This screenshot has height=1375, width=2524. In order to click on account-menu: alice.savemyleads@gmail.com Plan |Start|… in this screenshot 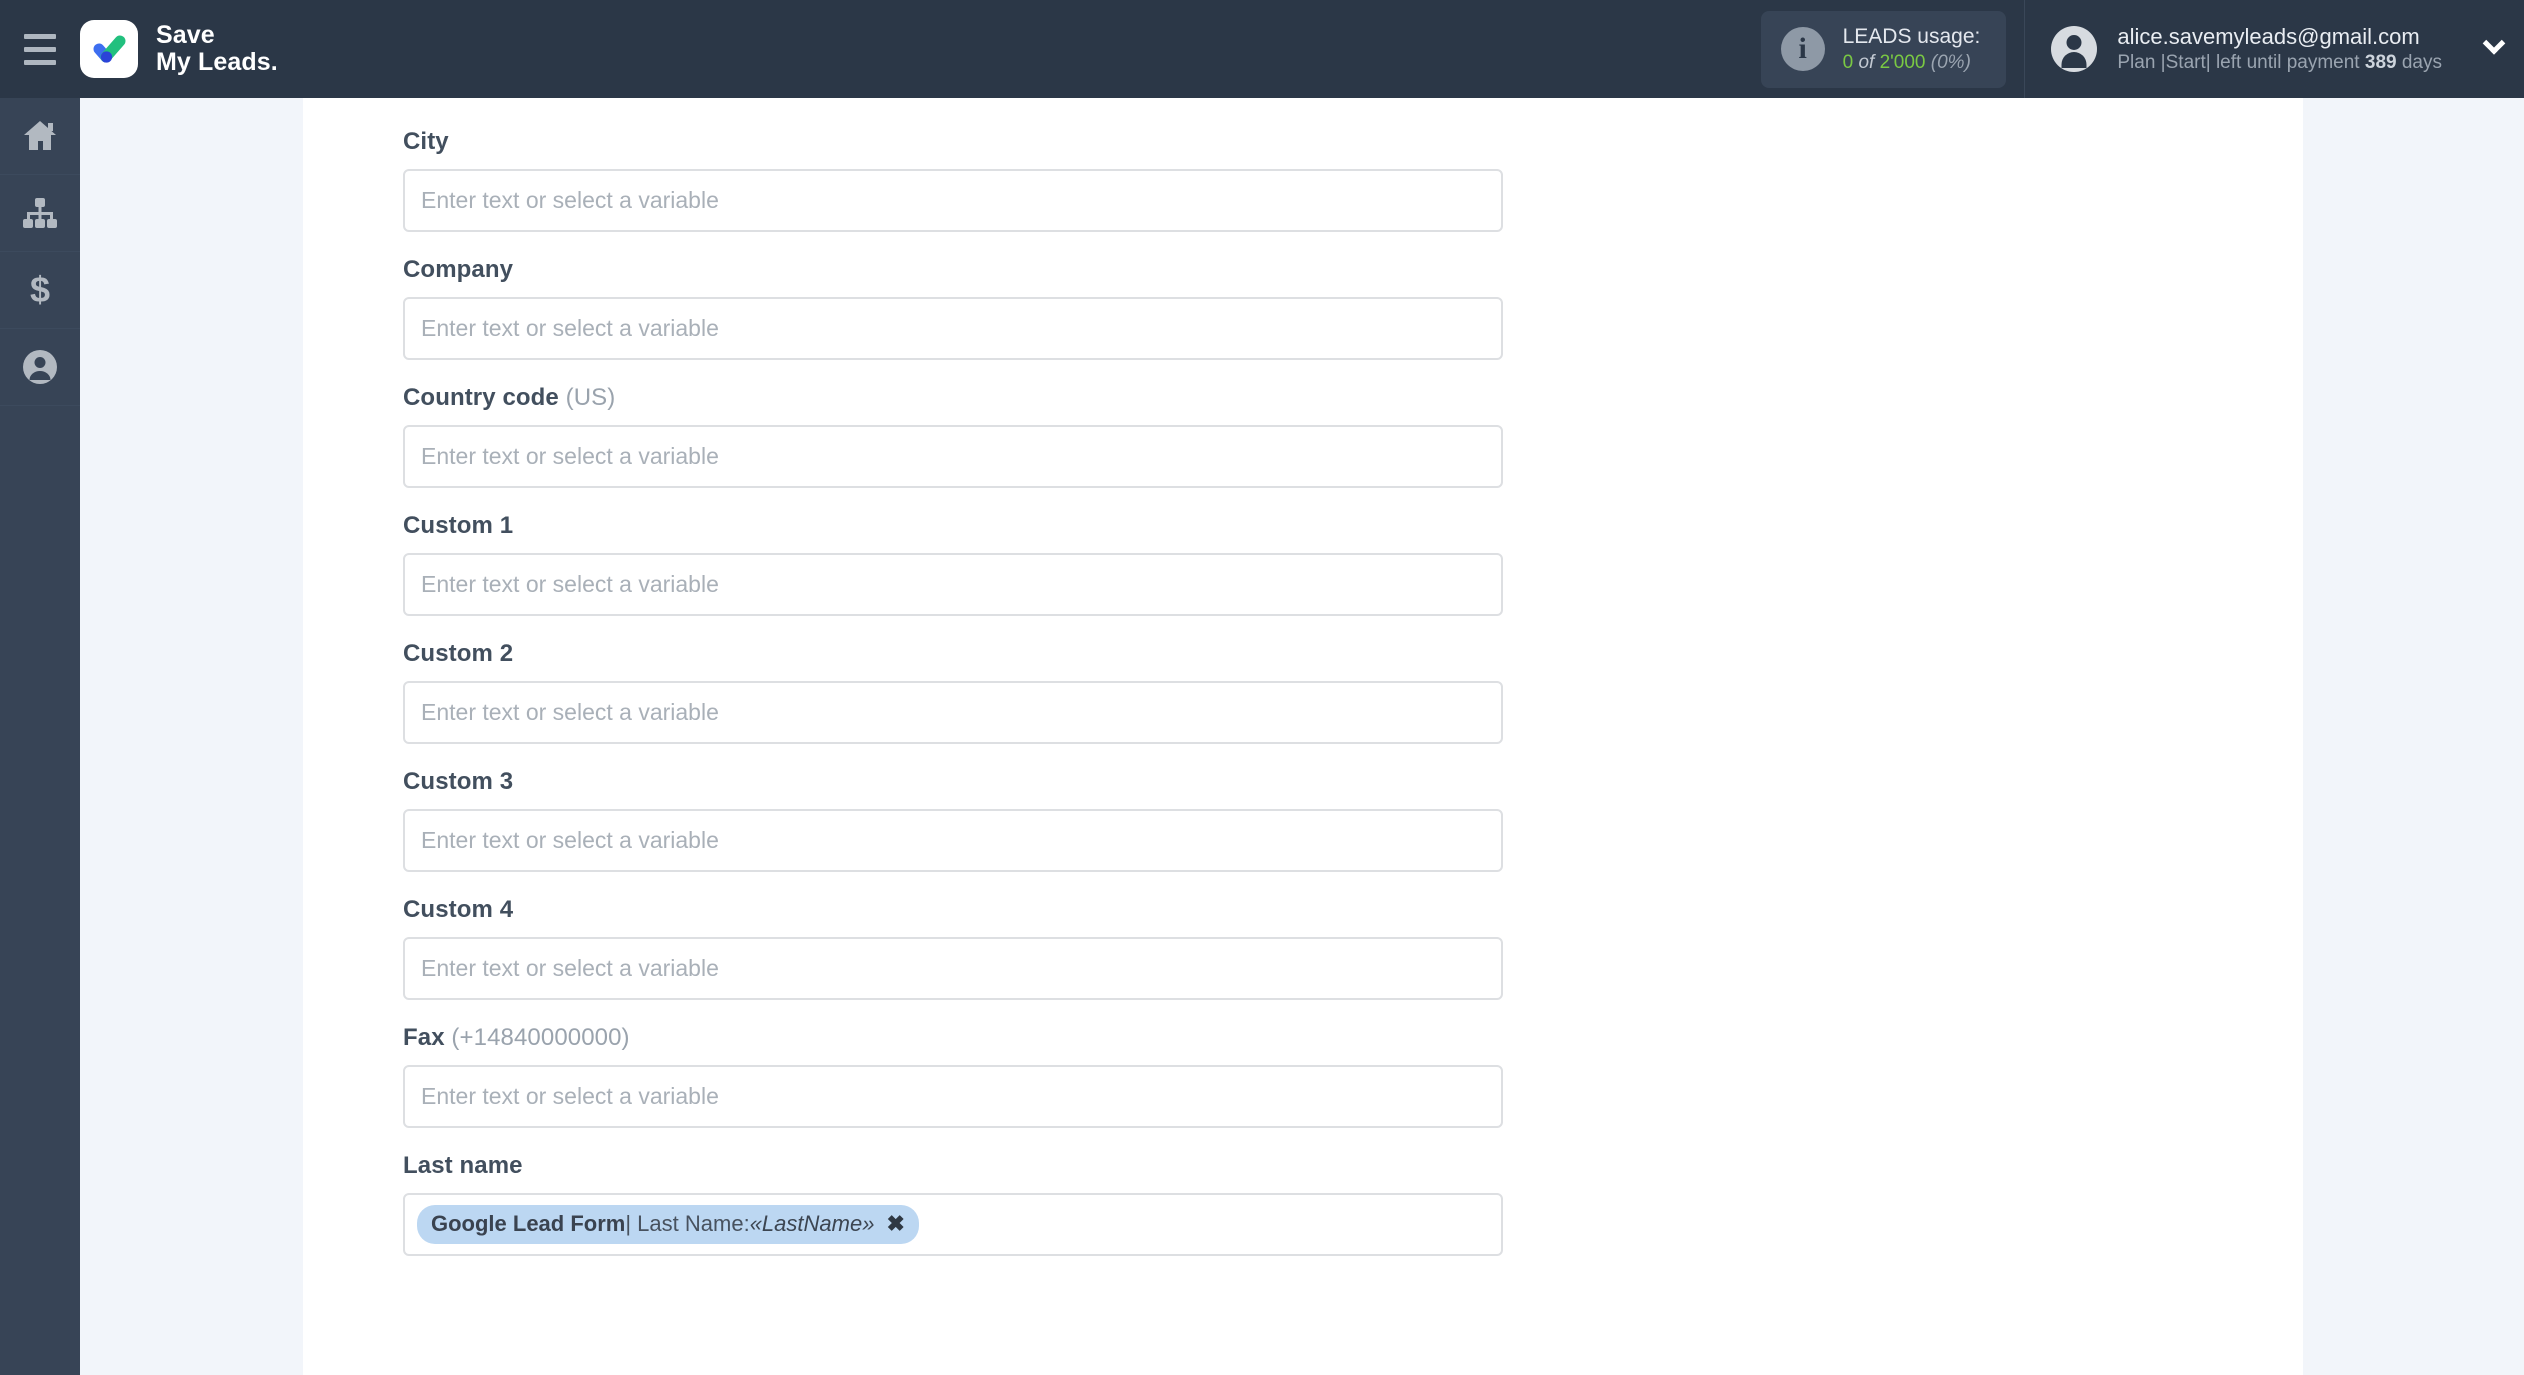, I will do `click(2244, 49)`.